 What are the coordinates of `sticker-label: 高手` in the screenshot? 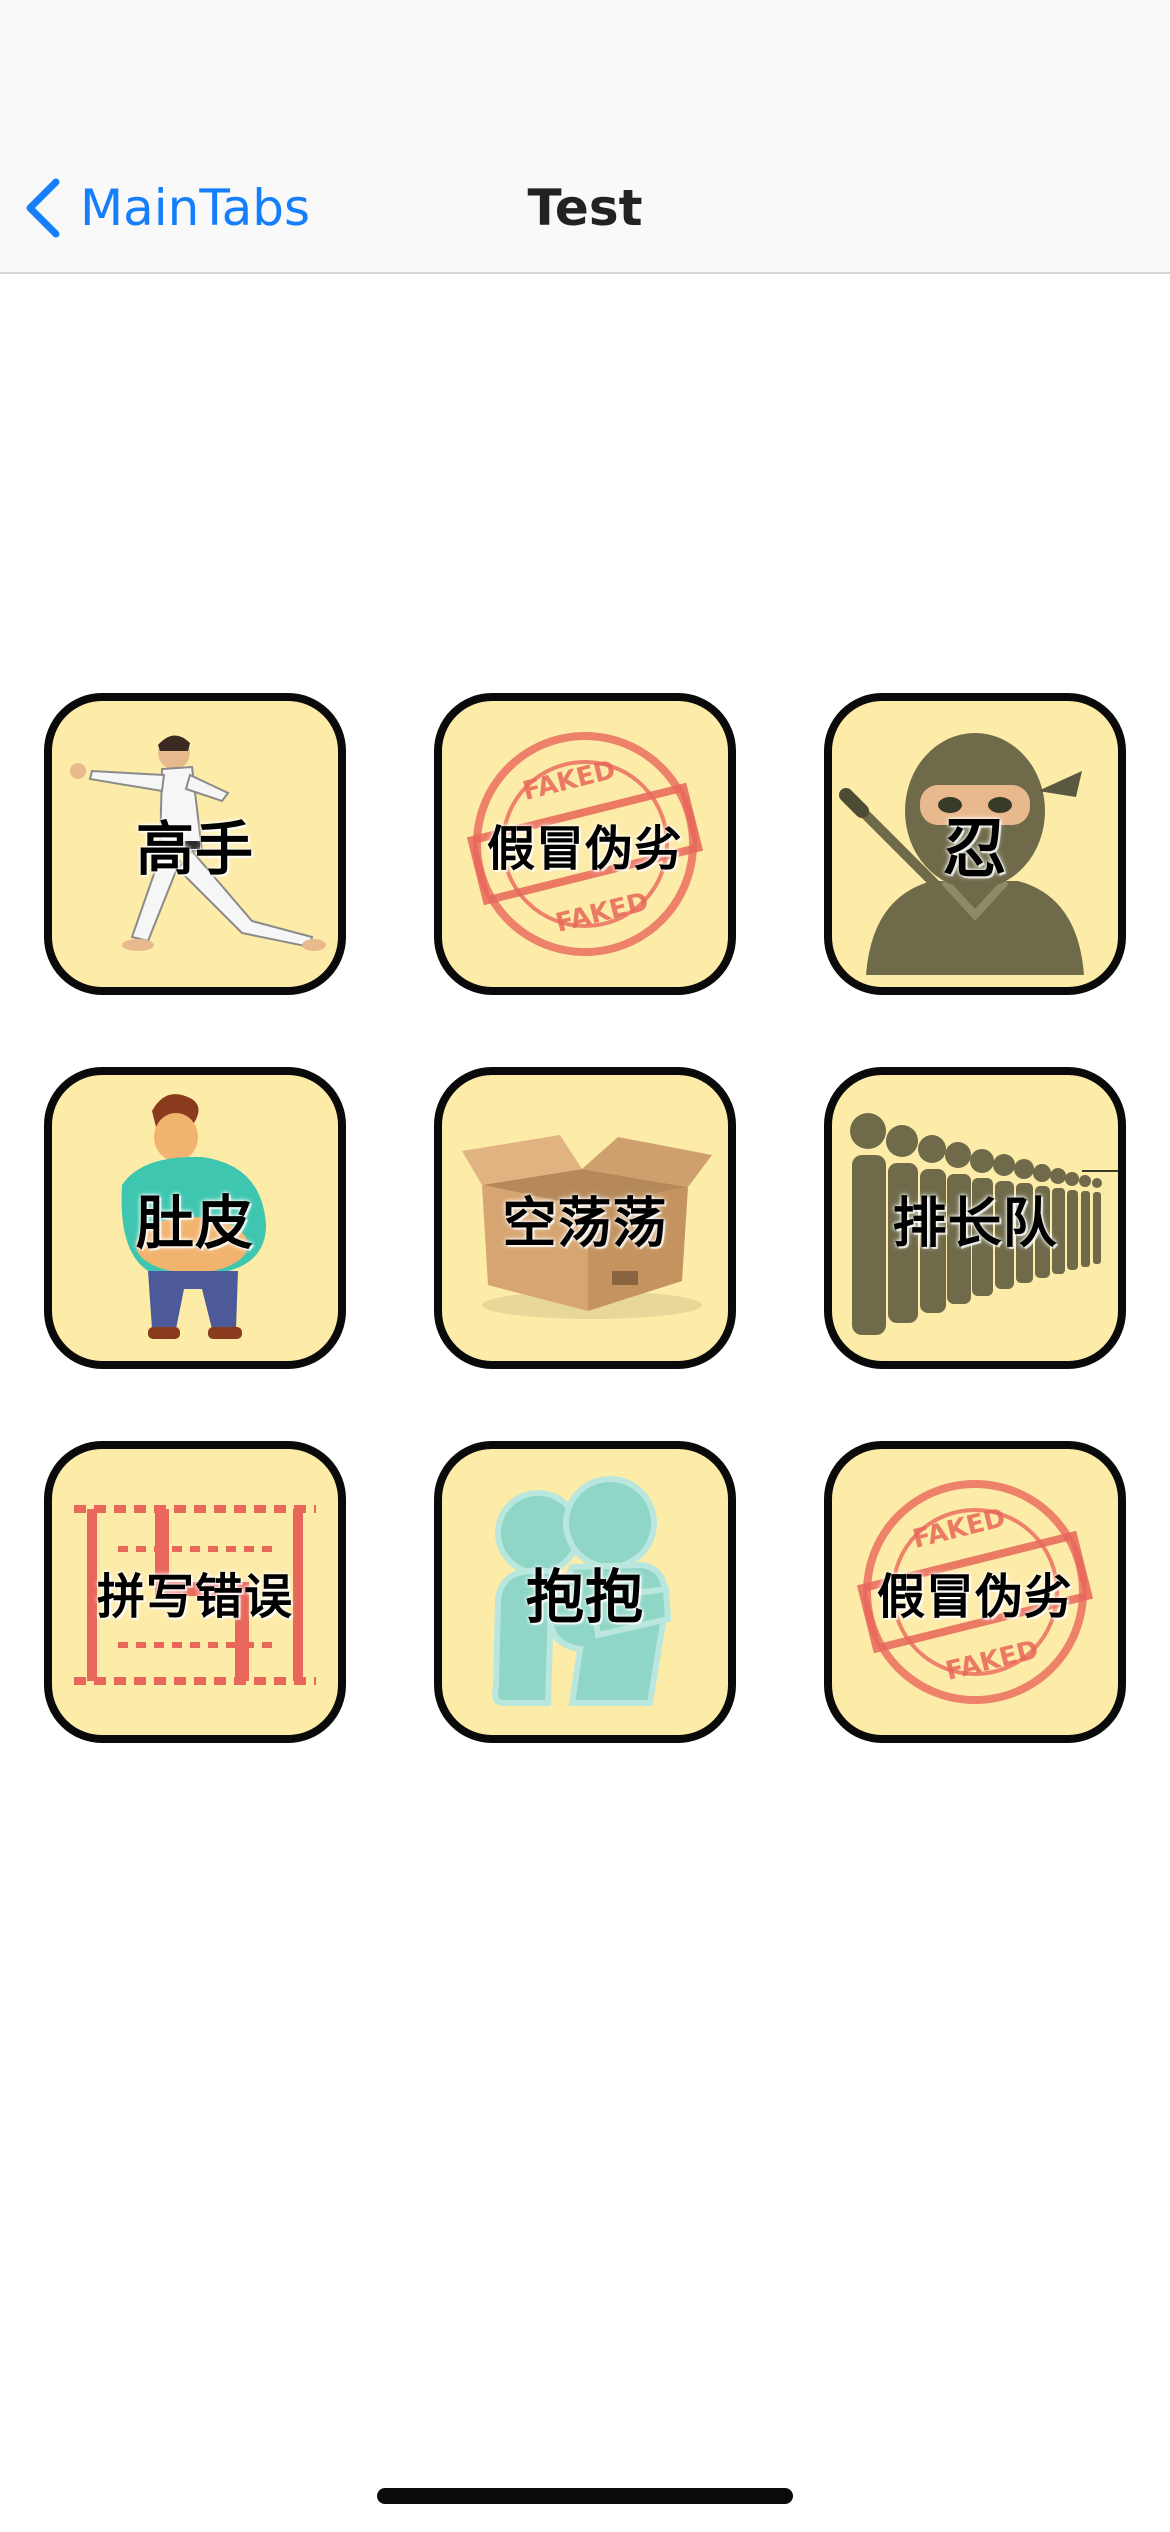 It's located at (194, 849).